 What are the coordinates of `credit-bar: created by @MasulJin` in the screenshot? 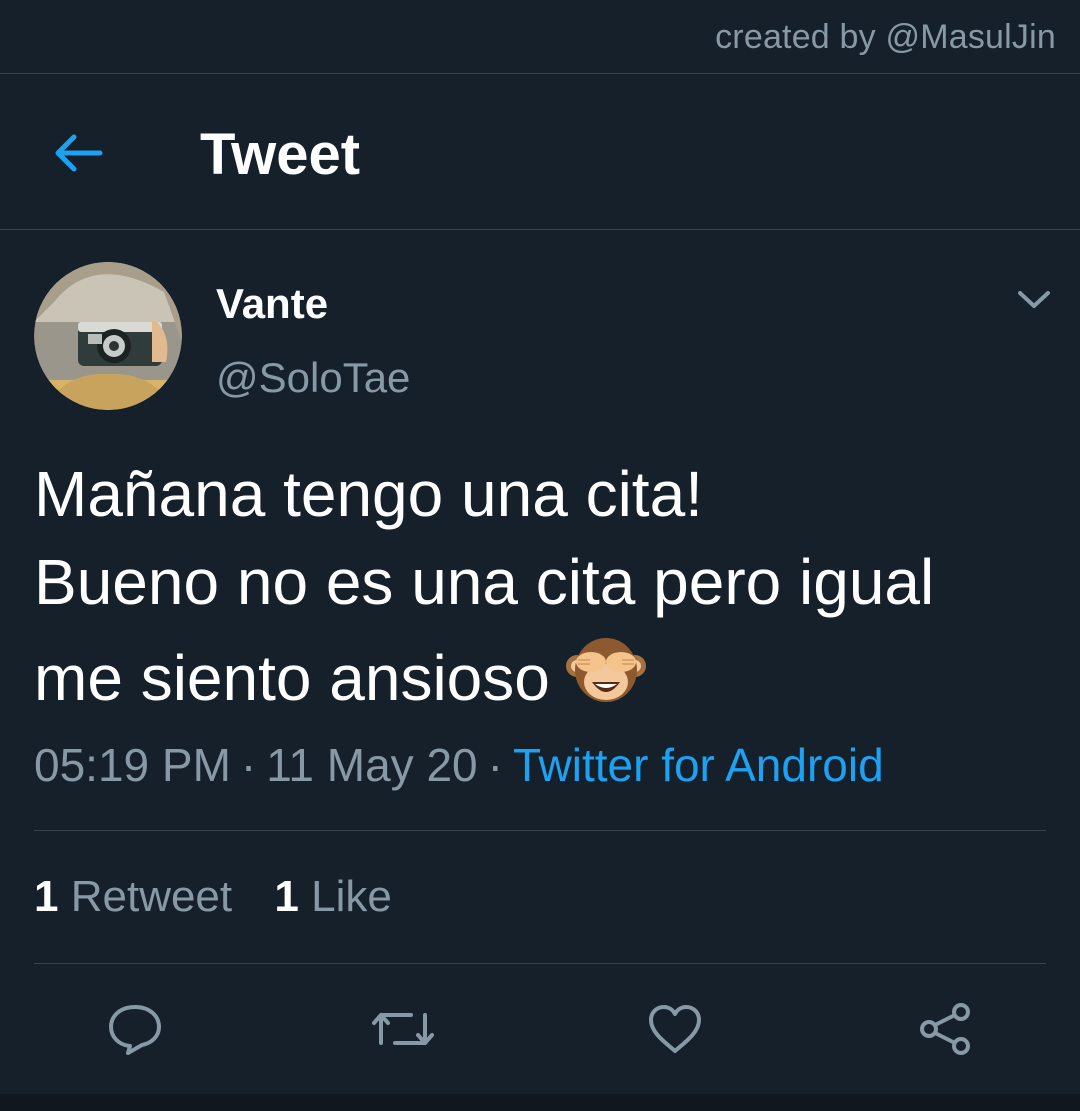 It's located at (540, 37).